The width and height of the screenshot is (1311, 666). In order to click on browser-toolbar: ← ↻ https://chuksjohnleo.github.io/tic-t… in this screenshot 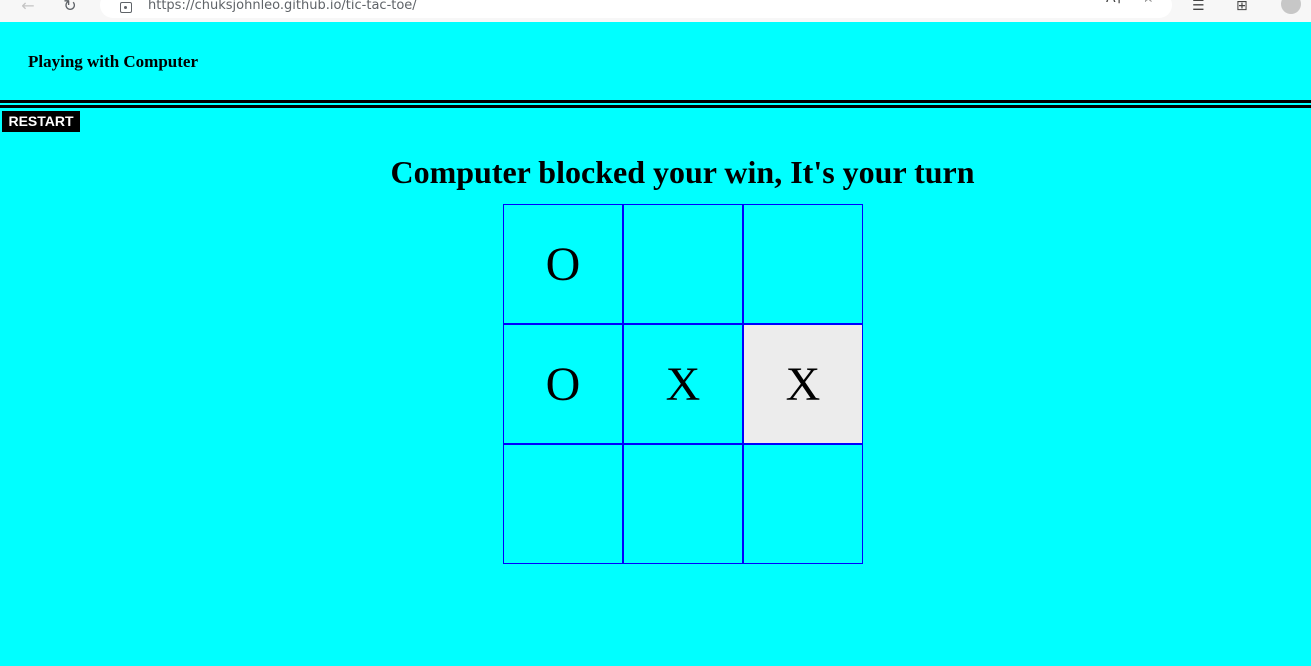, I will do `click(655, 11)`.